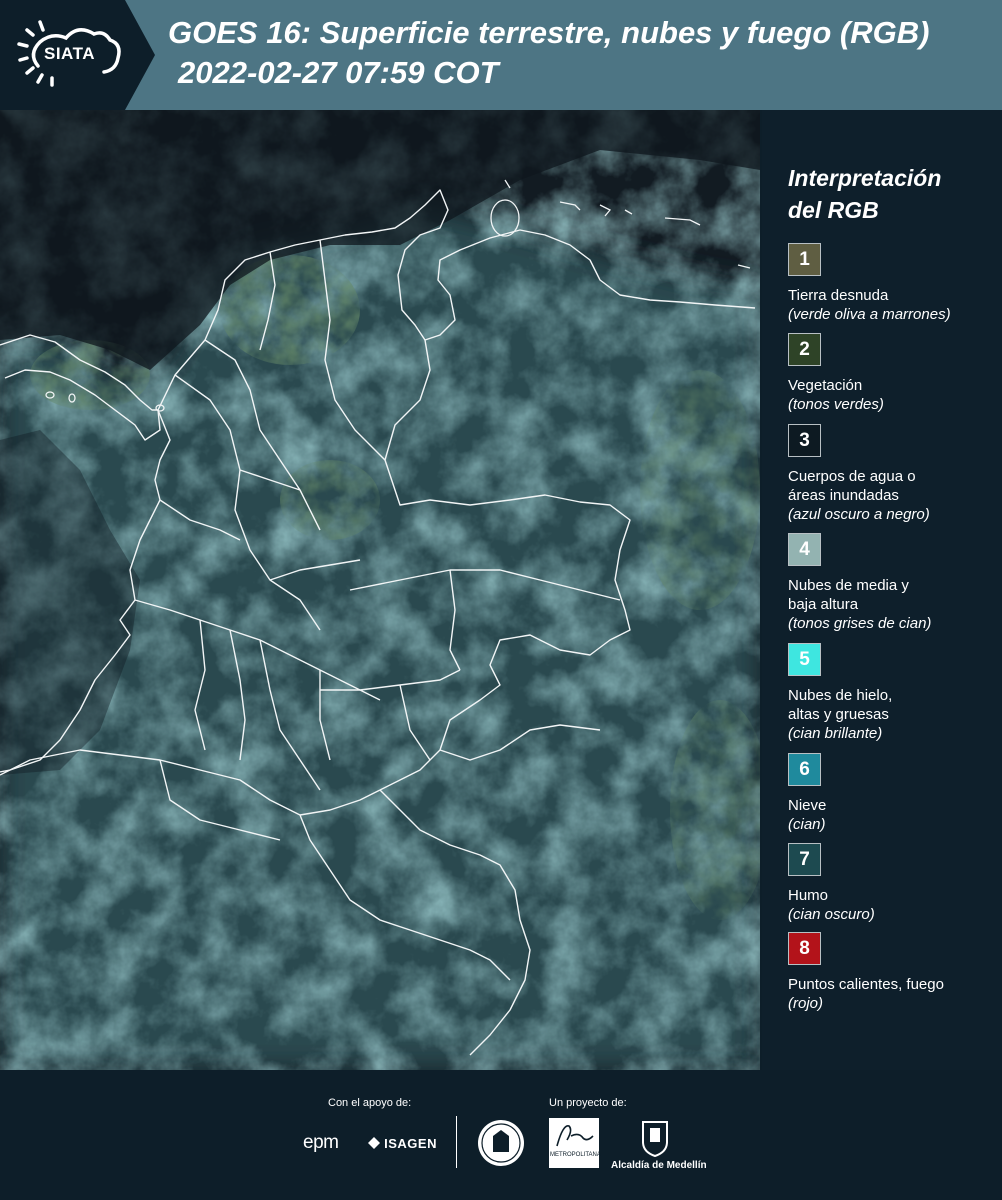  What do you see at coordinates (804, 659) in the screenshot?
I see `legend-swatch-5: 5` at bounding box center [804, 659].